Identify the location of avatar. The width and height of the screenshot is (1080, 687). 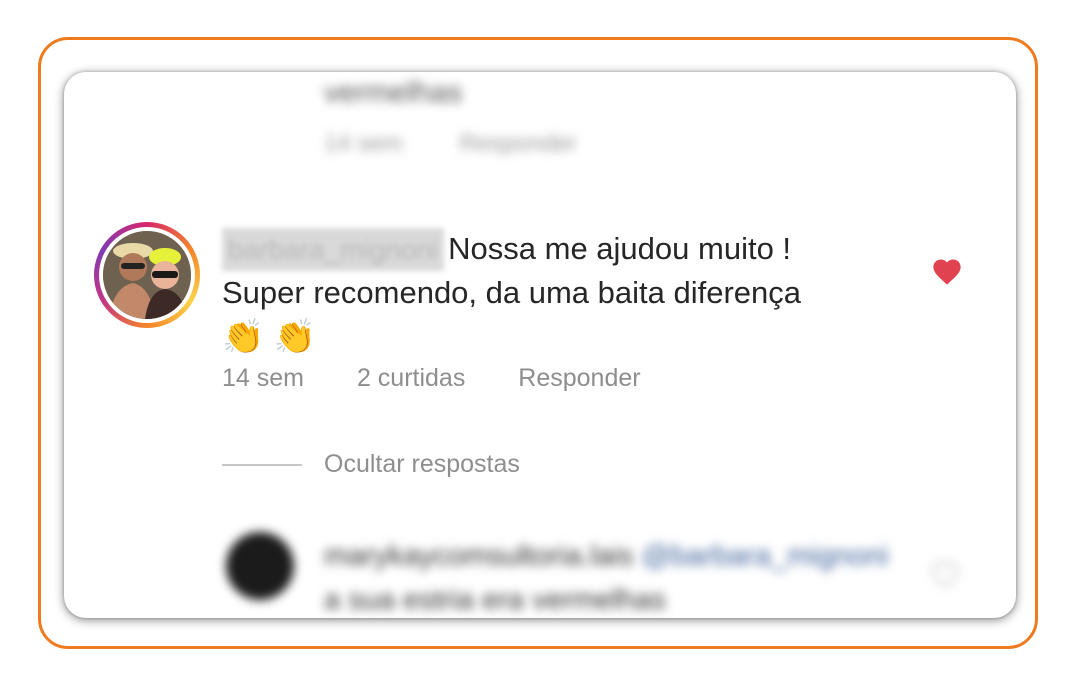
(147, 275).